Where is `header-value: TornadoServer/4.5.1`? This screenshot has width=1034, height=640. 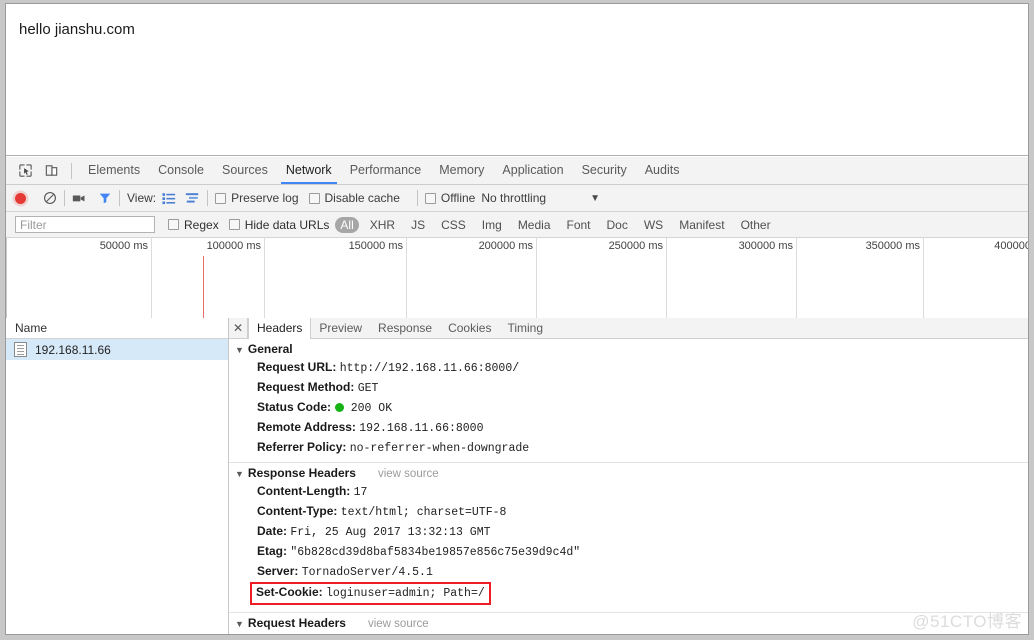 header-value: TornadoServer/4.5.1 is located at coordinates (367, 572).